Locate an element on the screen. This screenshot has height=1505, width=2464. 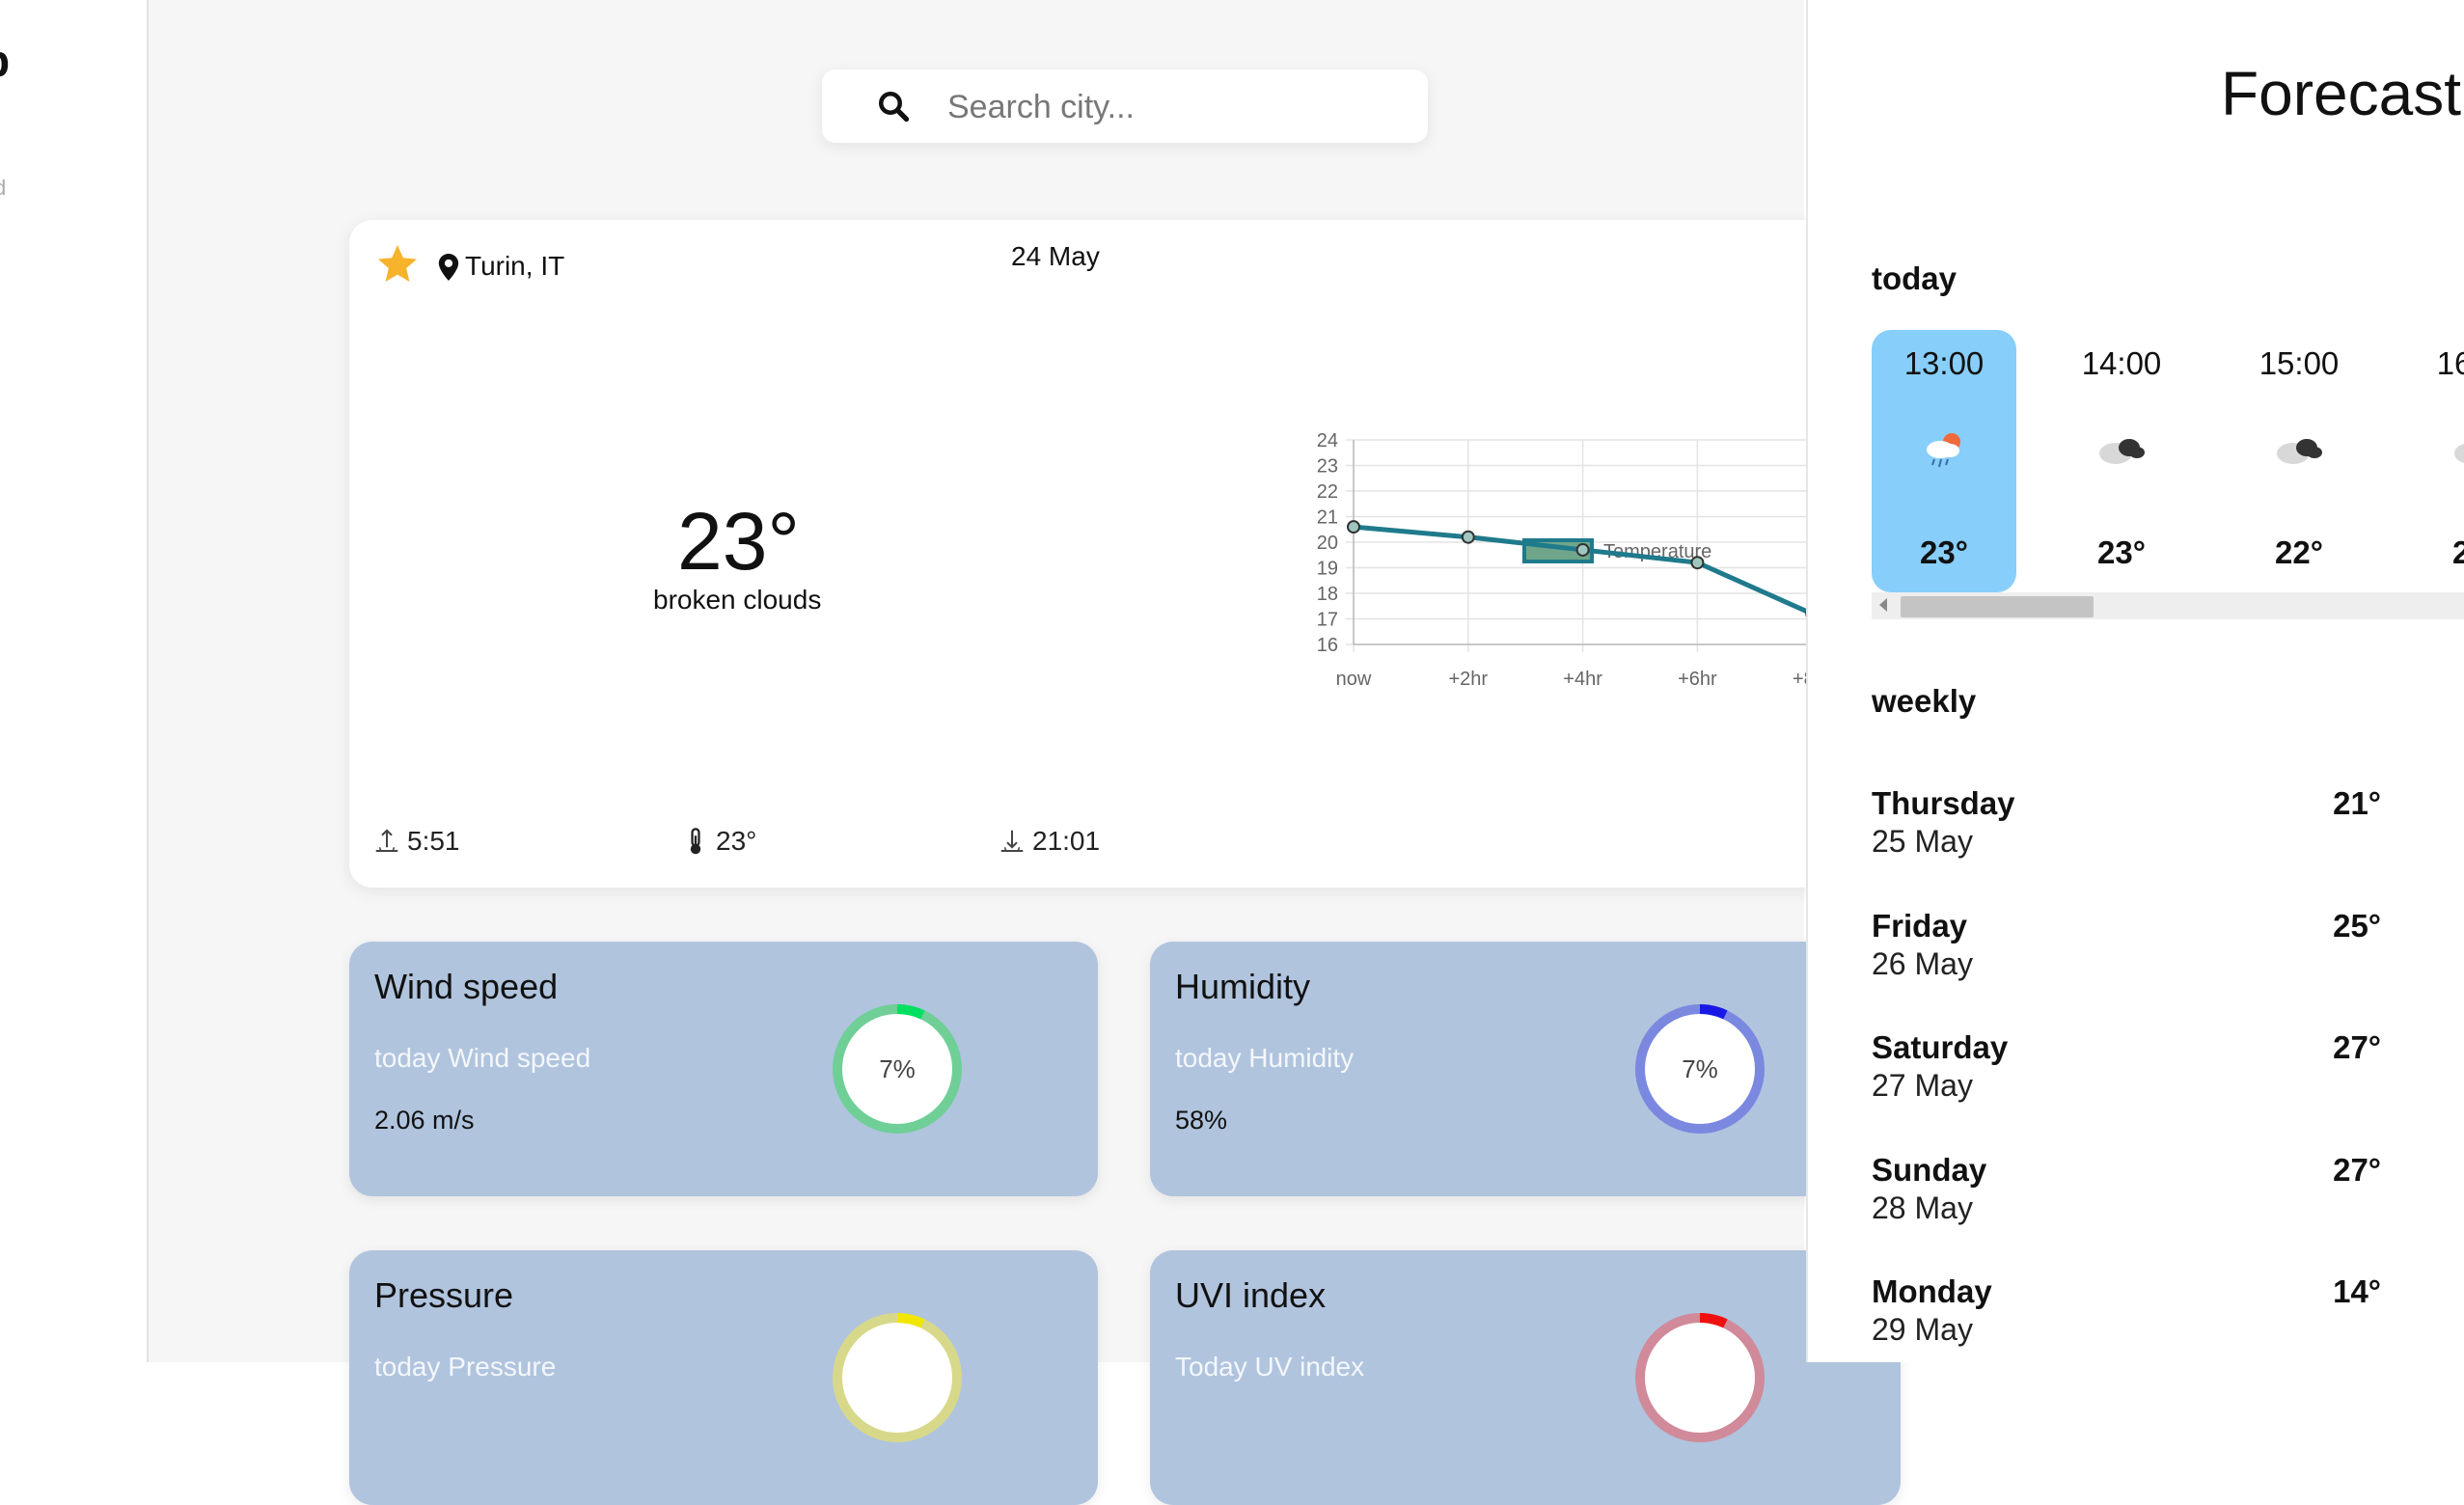
stat-title: Pressure is located at coordinates (443, 1295).